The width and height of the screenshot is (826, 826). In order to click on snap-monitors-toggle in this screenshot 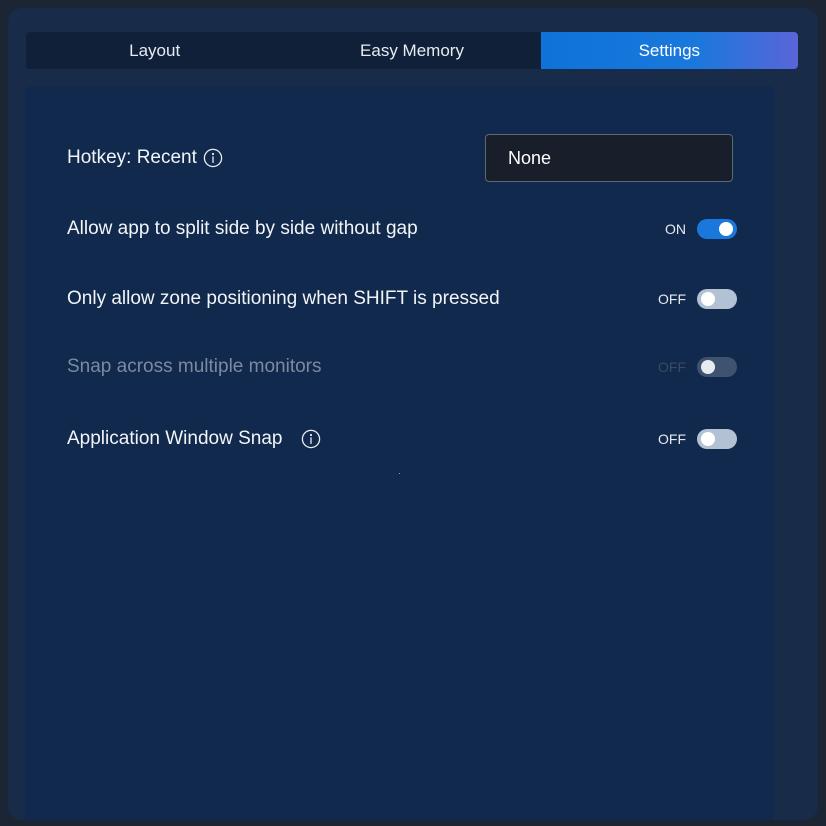, I will do `click(717, 367)`.